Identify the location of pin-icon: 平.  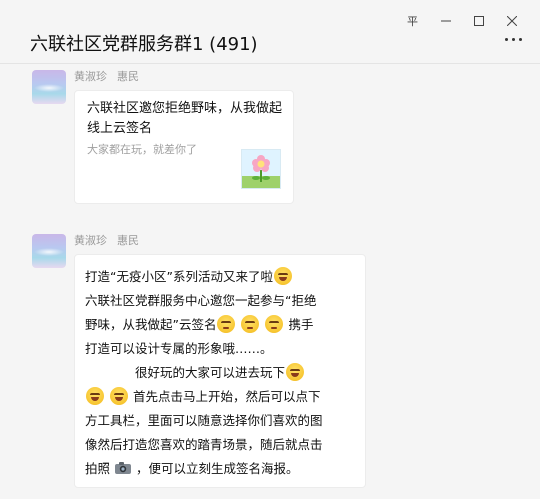
(412, 21).